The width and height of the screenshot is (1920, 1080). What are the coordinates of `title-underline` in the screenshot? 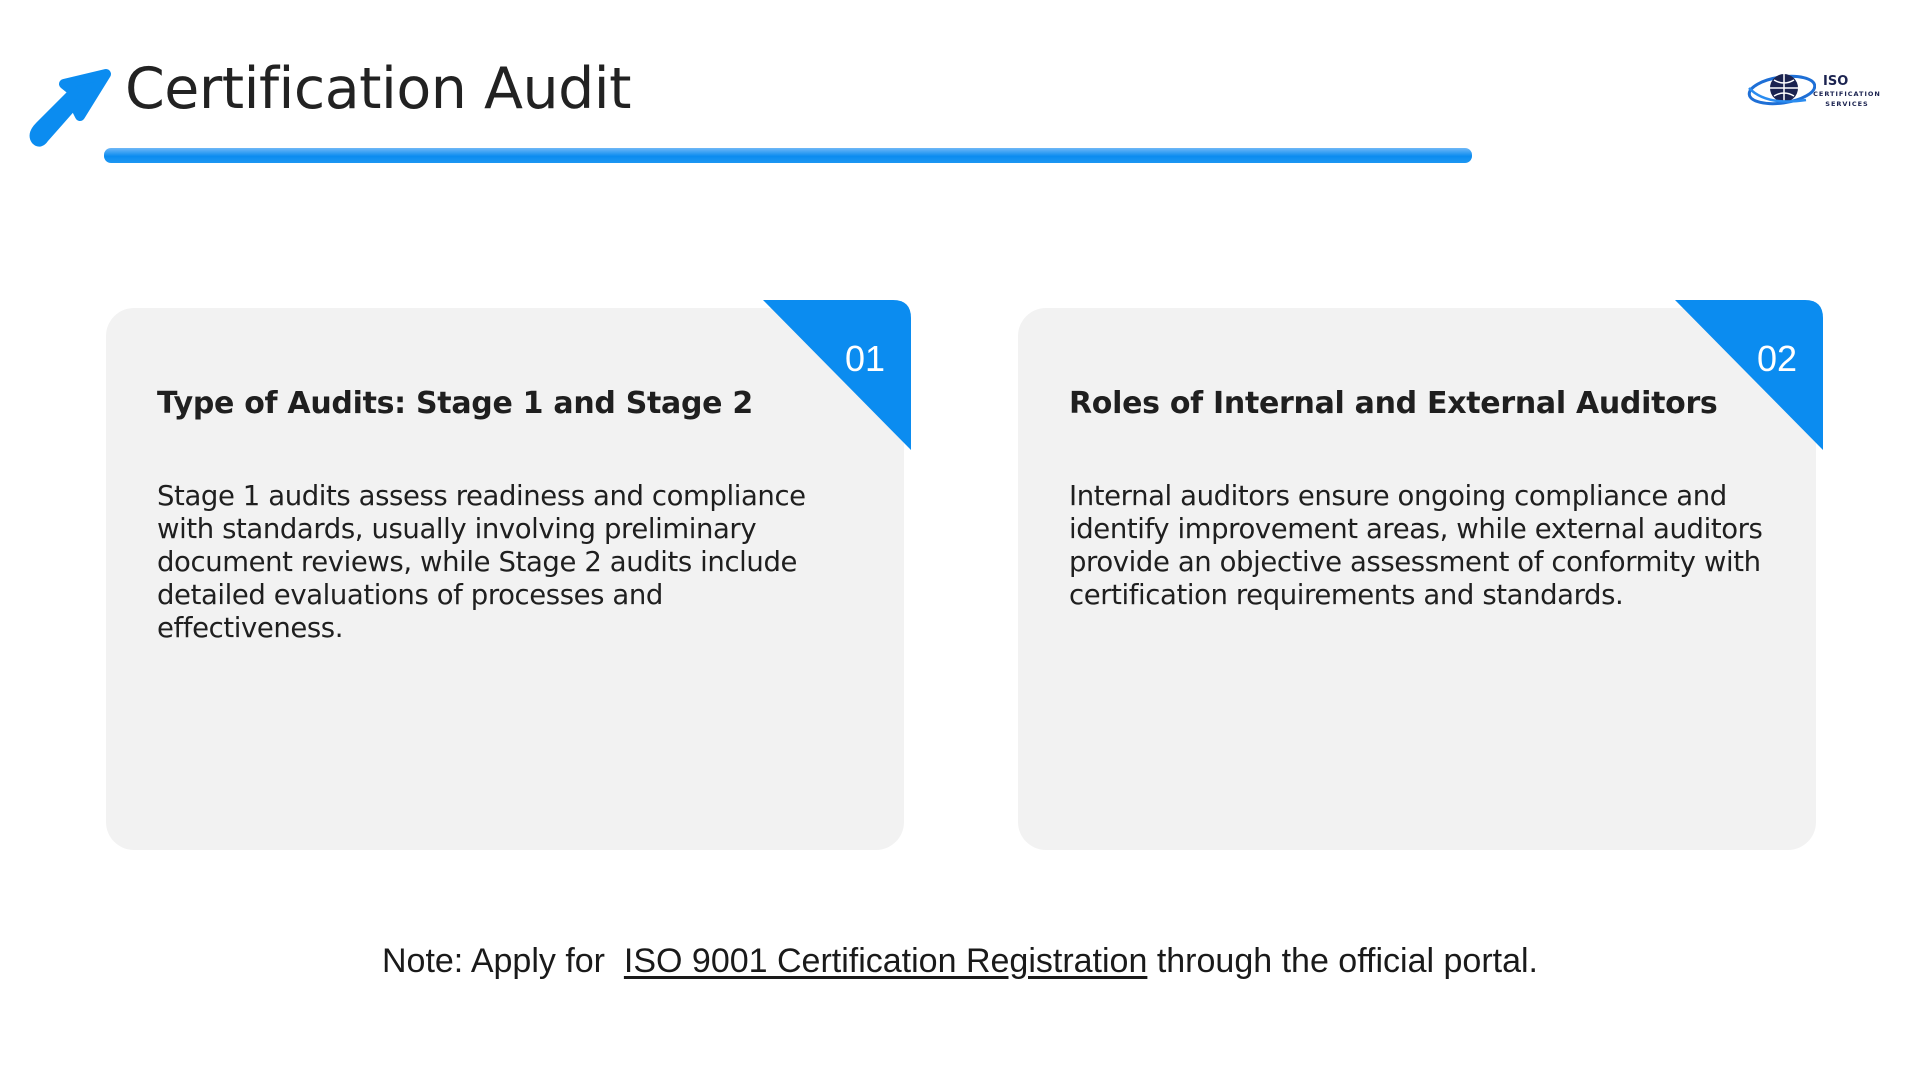 It's located at (788, 155).